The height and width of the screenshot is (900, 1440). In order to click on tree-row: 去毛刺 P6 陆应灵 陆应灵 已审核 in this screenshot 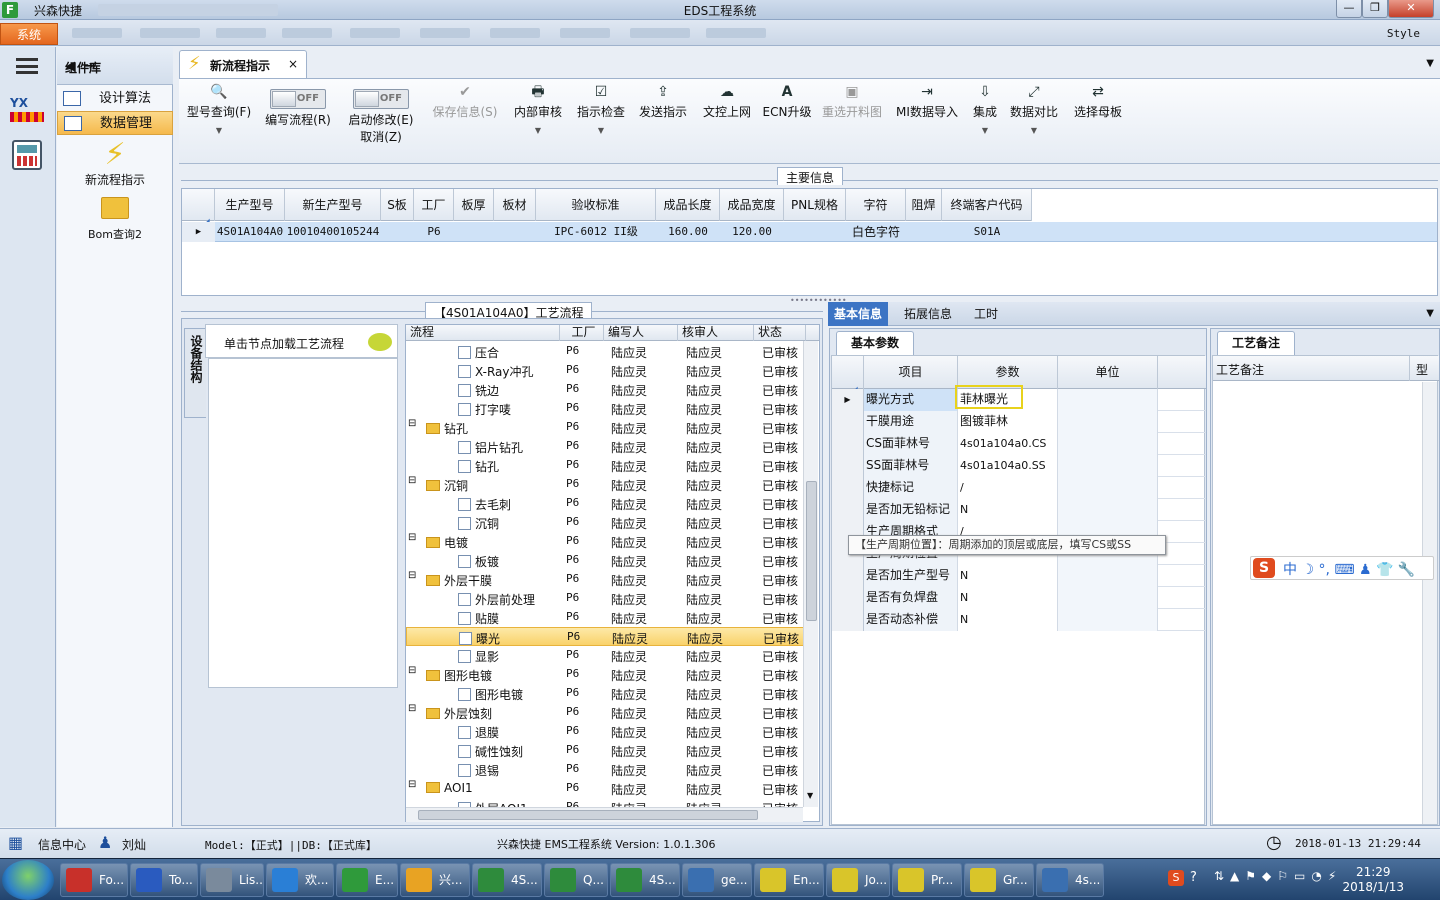, I will do `click(606, 503)`.